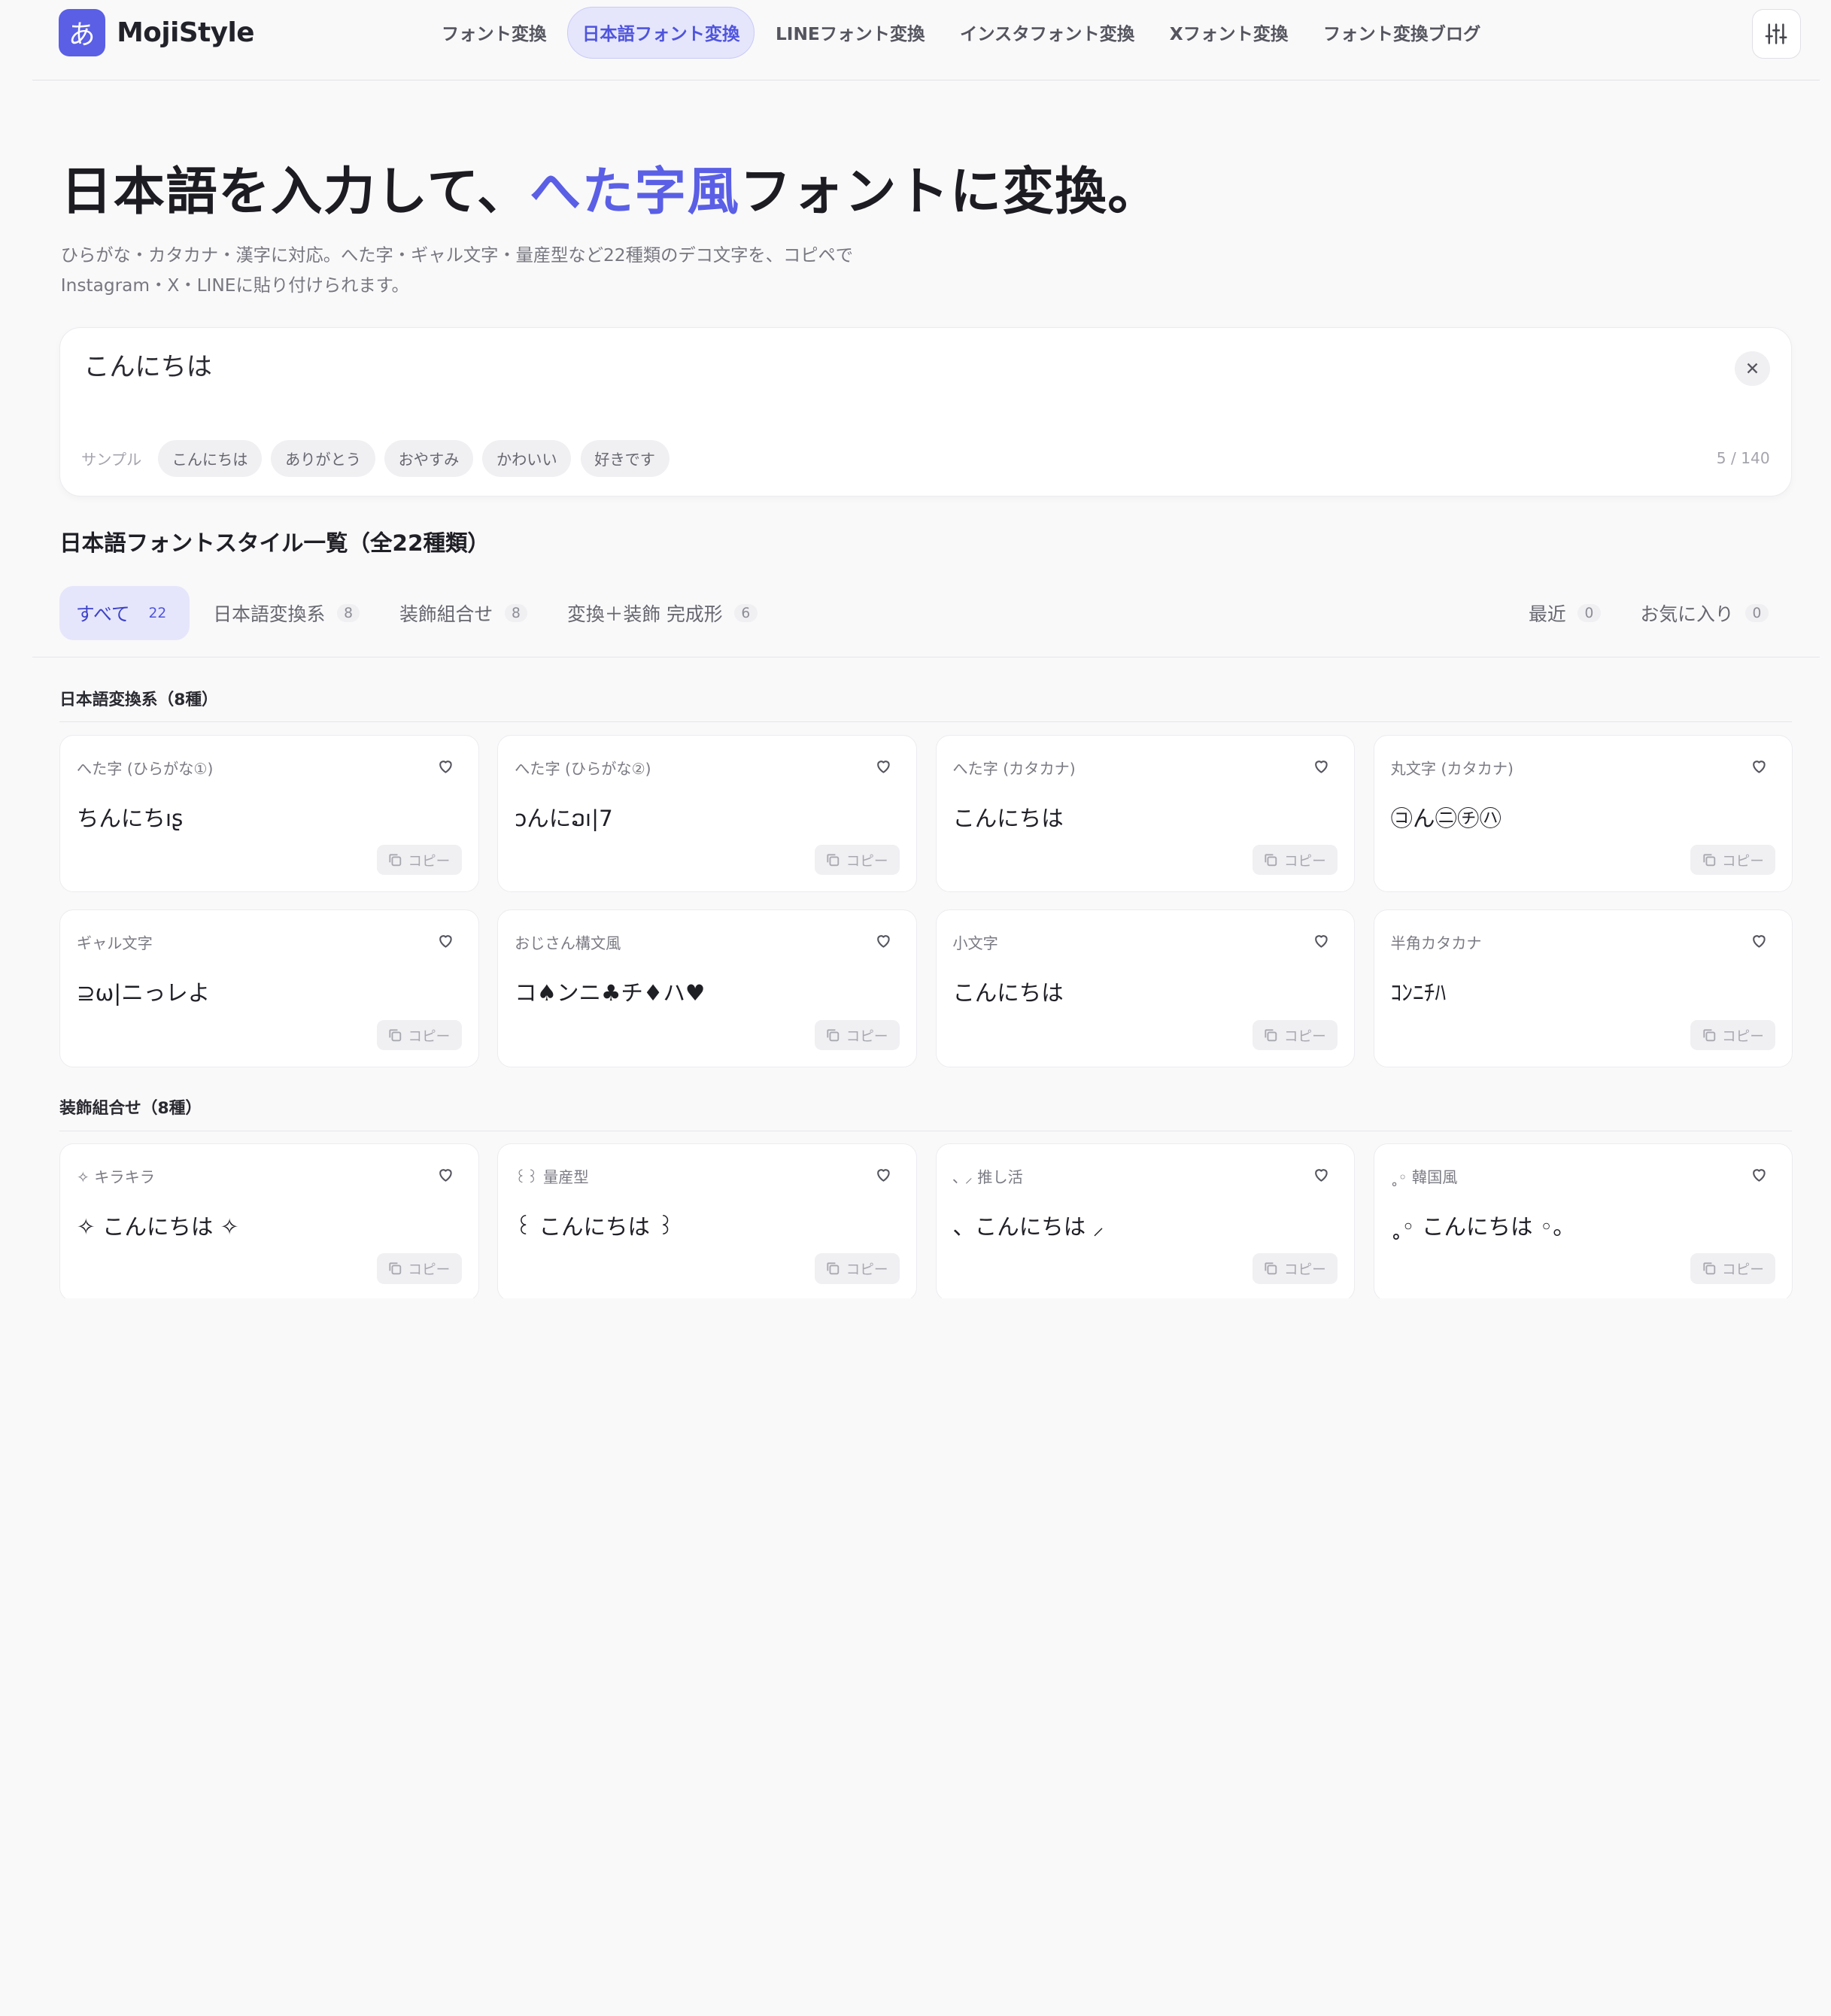 The height and width of the screenshot is (2016, 1831). I want to click on tab-complete: 変換＋装飾 完成形 6, so click(662, 612).